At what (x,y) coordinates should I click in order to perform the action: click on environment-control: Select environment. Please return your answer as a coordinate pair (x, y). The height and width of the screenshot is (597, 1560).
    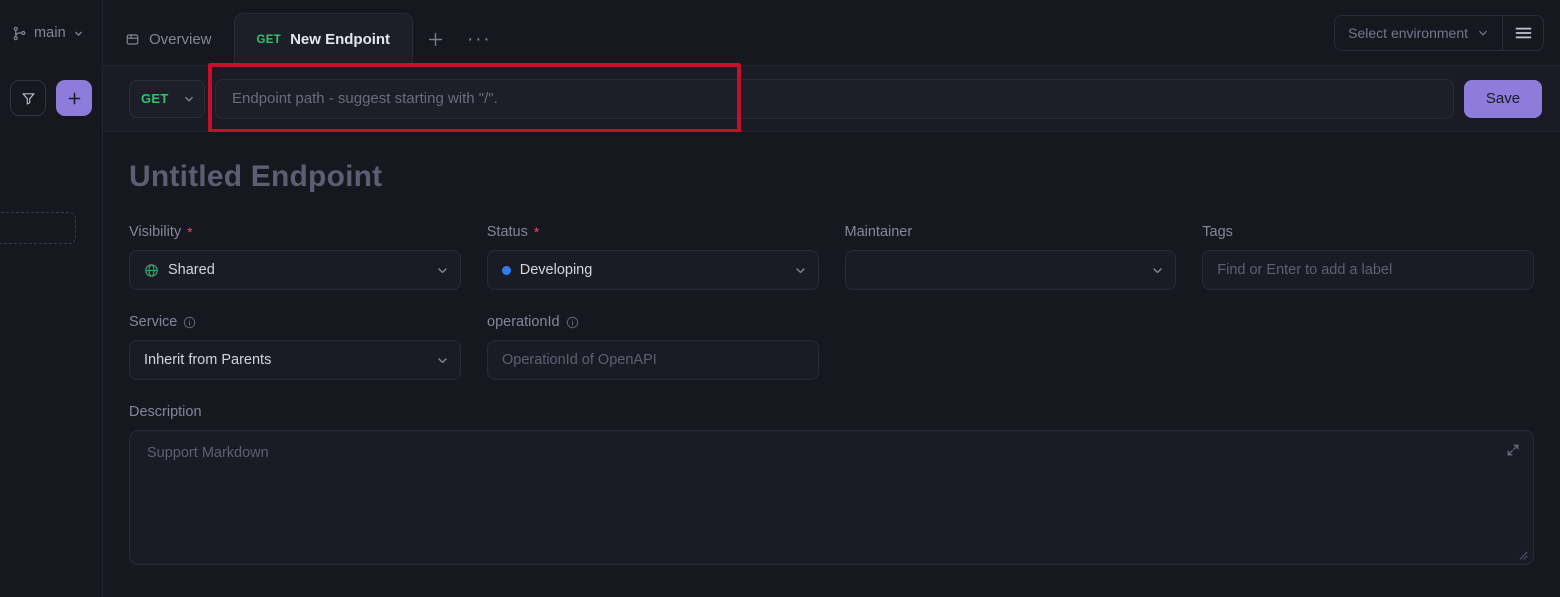
    Looking at the image, I should click on (1439, 33).